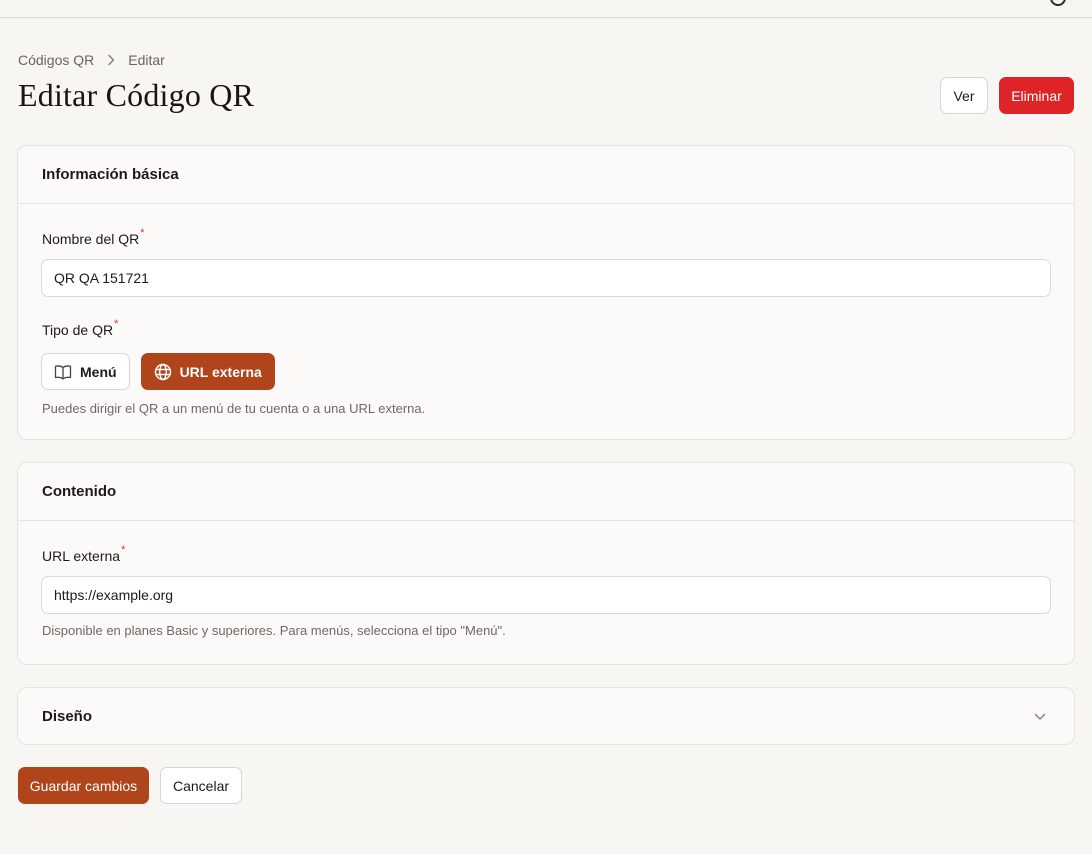  What do you see at coordinates (964, 95) in the screenshot?
I see `view-button: Ver` at bounding box center [964, 95].